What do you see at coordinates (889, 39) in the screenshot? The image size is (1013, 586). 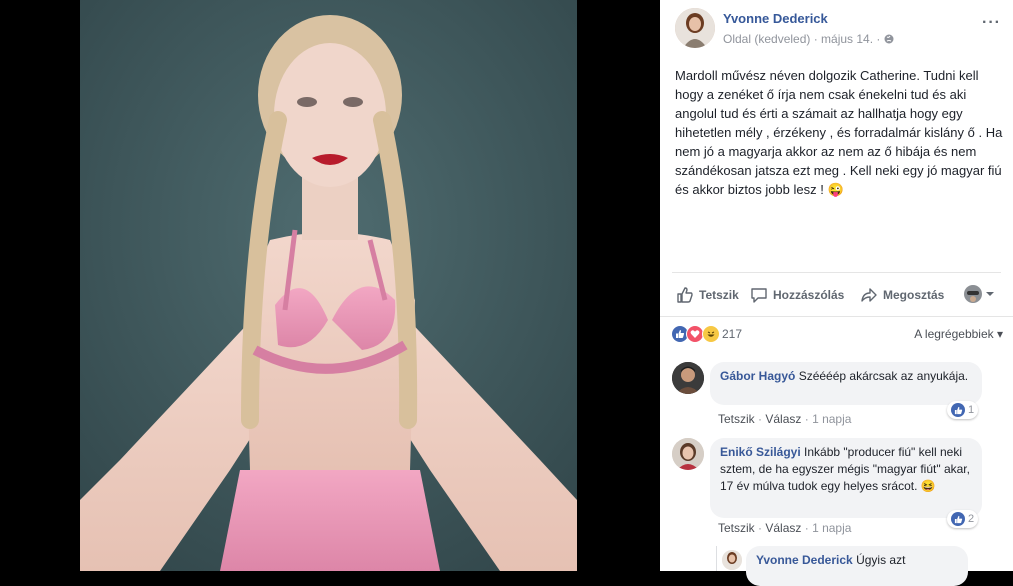 I see `globe-icon` at bounding box center [889, 39].